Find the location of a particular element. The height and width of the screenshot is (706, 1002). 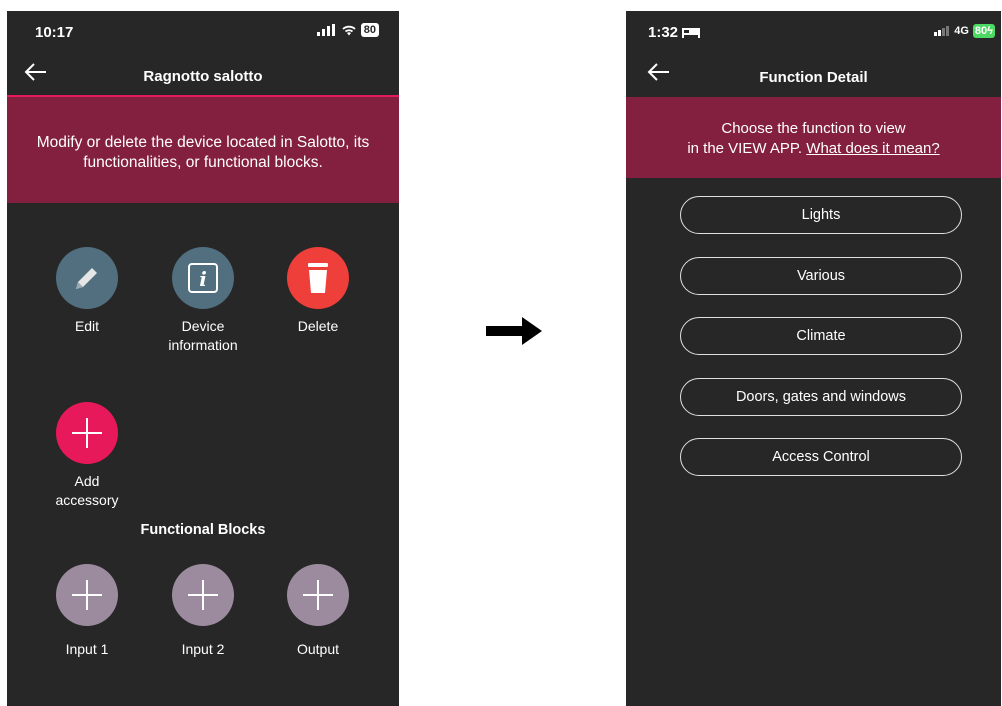

delete-action: Delete is located at coordinates (318, 291).